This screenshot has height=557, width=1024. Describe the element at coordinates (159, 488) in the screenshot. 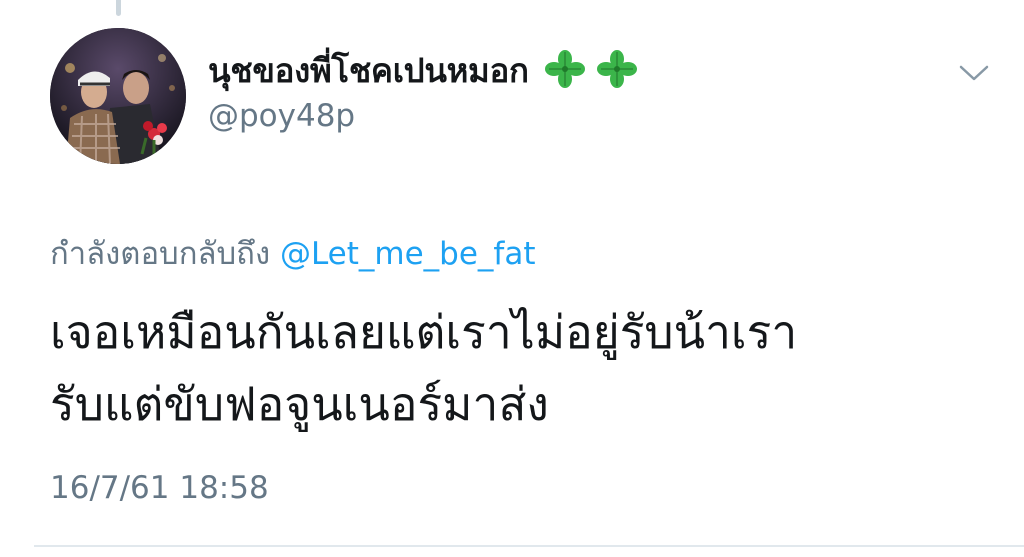

I see `tweet-timestamp: 16/7/61 18:58` at that location.